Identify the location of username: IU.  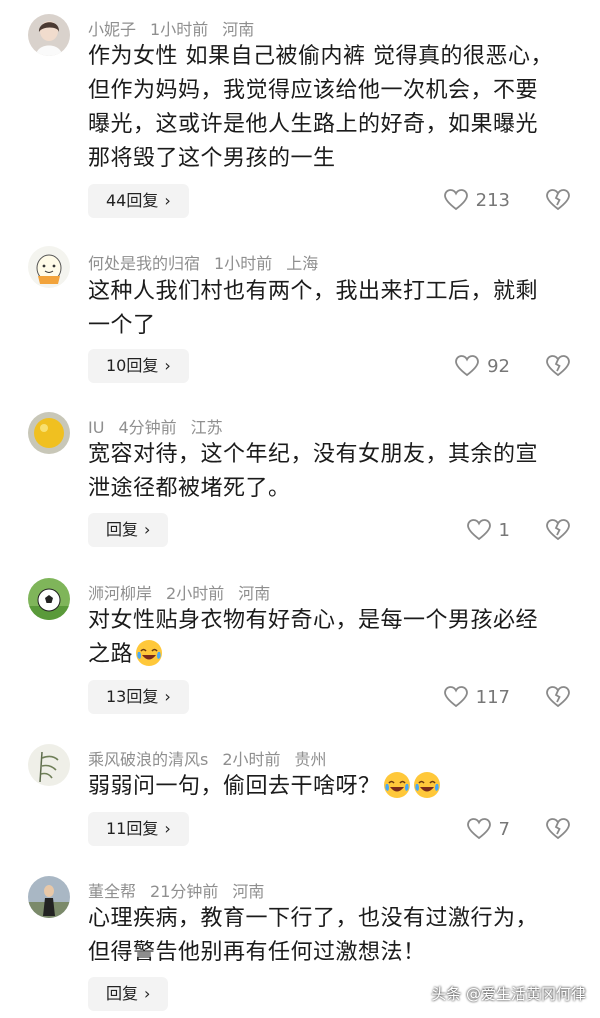
(96, 427).